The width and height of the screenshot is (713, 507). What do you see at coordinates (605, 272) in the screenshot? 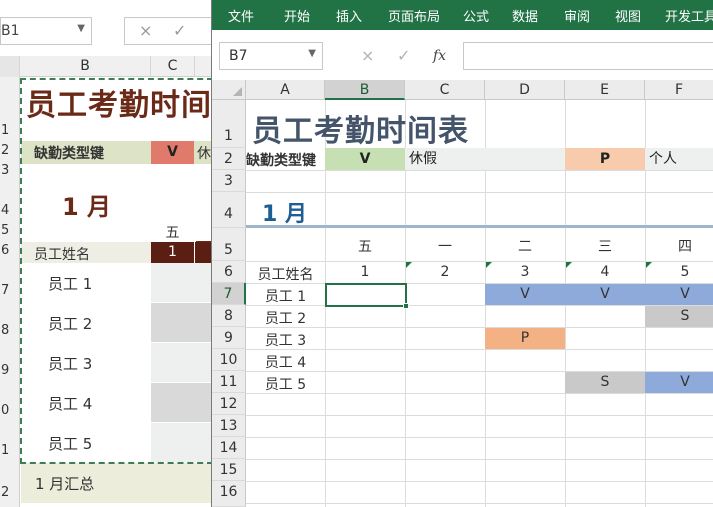
I see `day-cell: 4` at bounding box center [605, 272].